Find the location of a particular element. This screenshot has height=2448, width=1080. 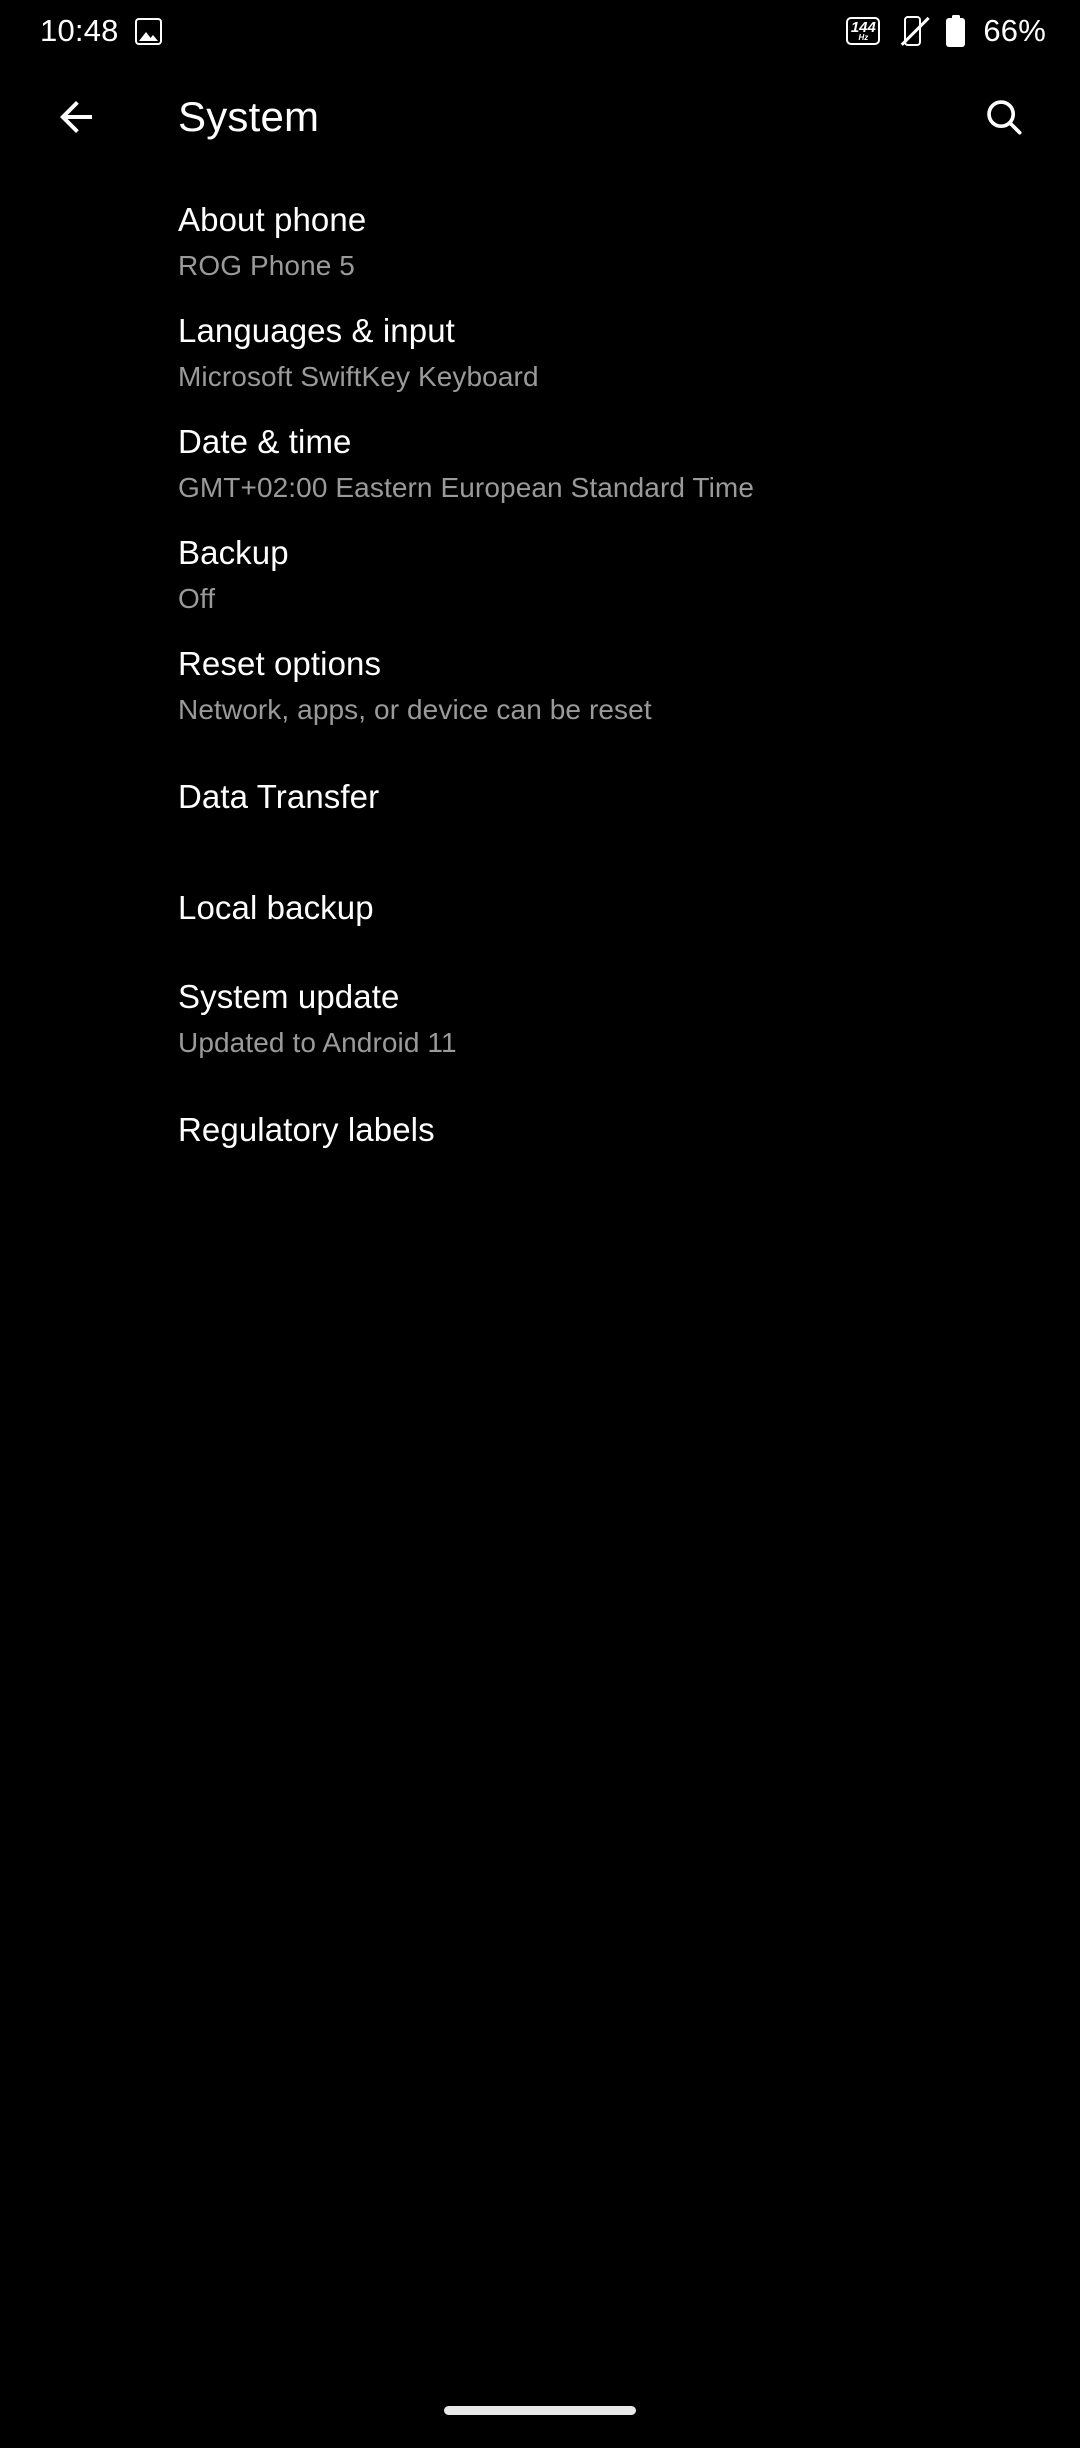

search-button is located at coordinates (1004, 117).